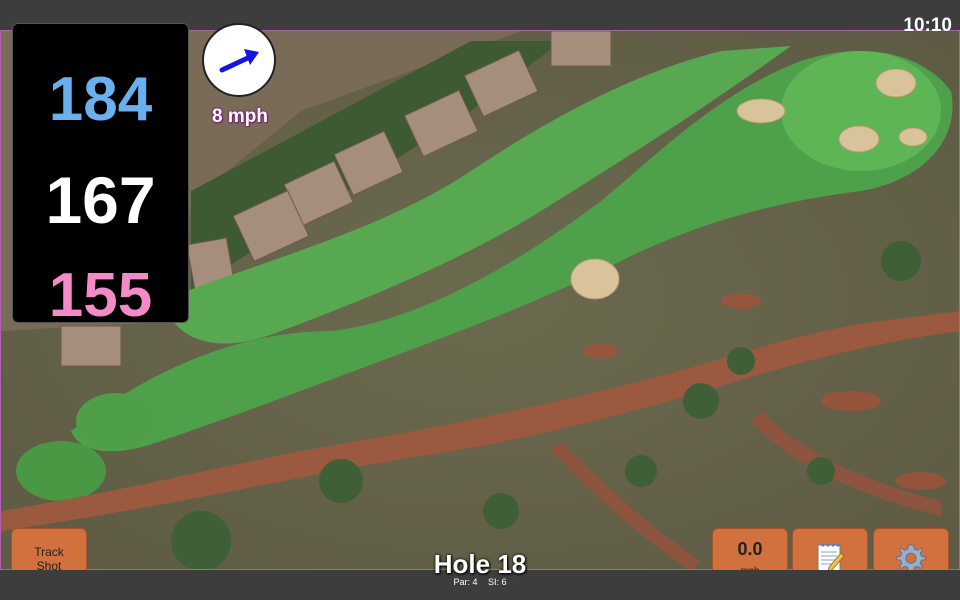 The height and width of the screenshot is (600, 960). I want to click on arrow-icon, so click(239, 61).